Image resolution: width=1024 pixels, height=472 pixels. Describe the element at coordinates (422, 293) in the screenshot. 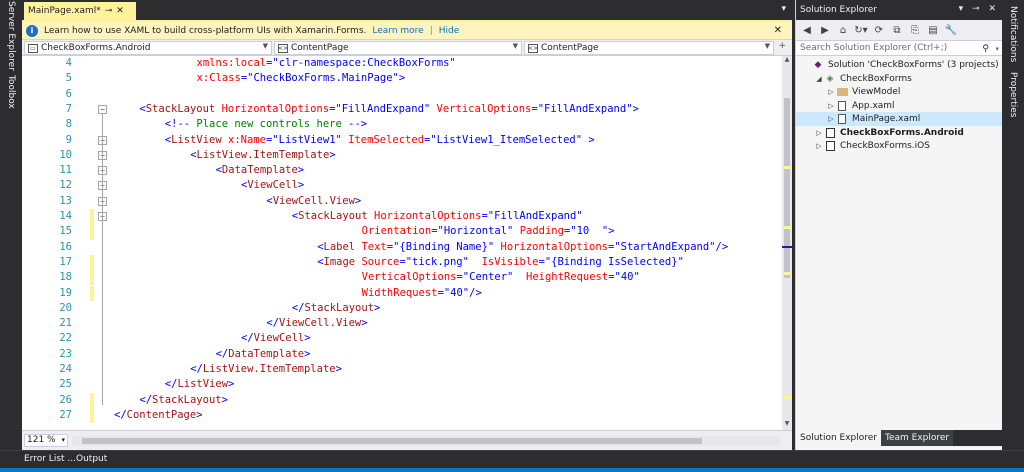

I see `code-text: WidthRequest="40"/>` at that location.